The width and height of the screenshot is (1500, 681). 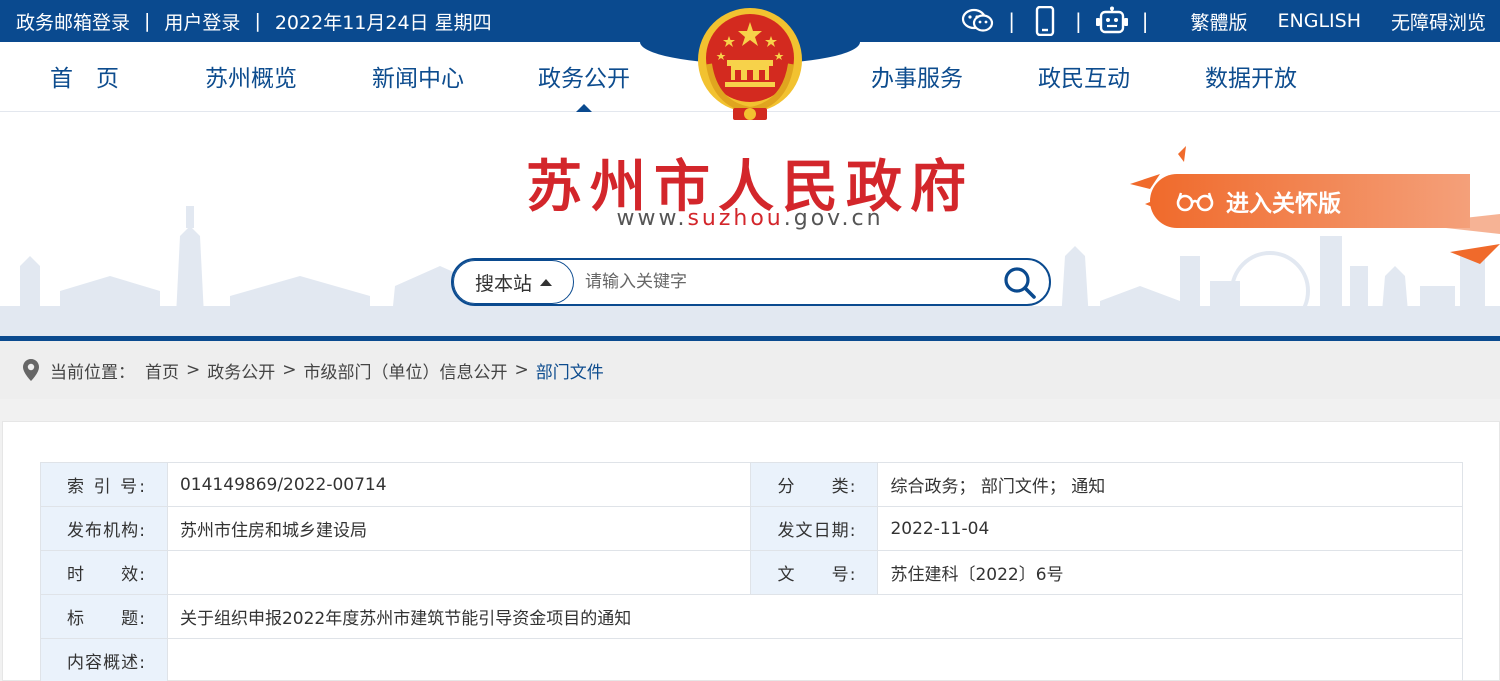 What do you see at coordinates (814, 484) in the screenshot?
I see `category-label: 分 类:` at bounding box center [814, 484].